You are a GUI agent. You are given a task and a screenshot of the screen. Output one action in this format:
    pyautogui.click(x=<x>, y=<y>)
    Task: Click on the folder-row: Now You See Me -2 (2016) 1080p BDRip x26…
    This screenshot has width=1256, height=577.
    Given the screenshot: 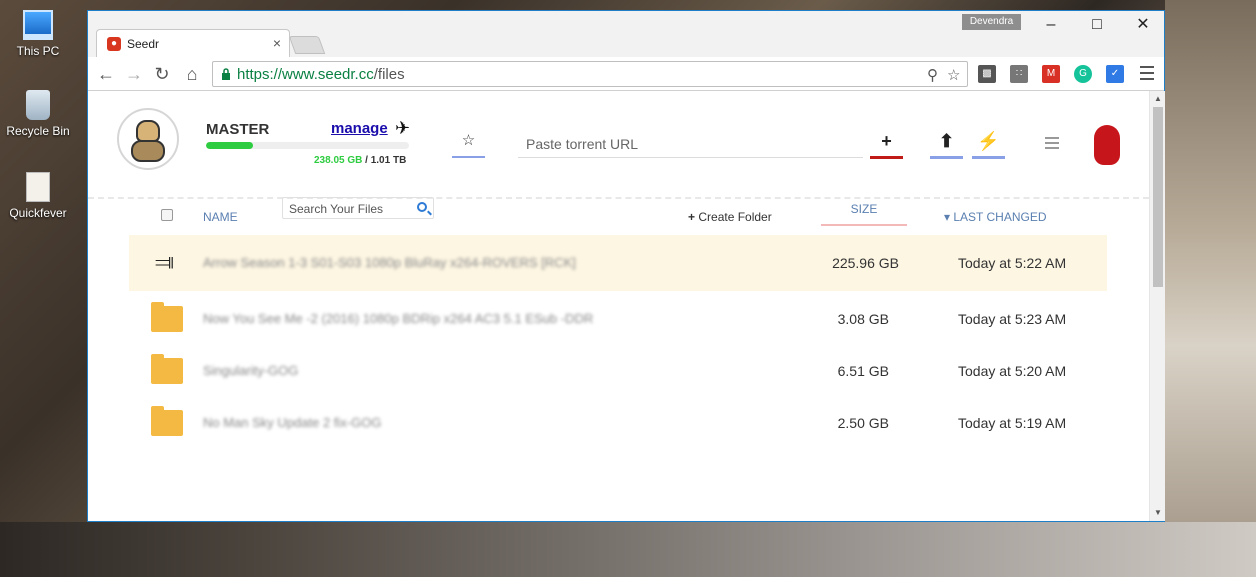 What is the action you would take?
    pyautogui.click(x=618, y=319)
    